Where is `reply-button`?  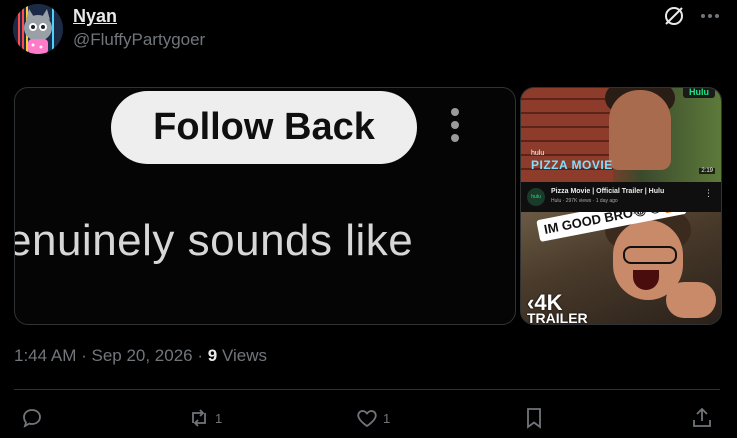 reply-button is located at coordinates (32, 418).